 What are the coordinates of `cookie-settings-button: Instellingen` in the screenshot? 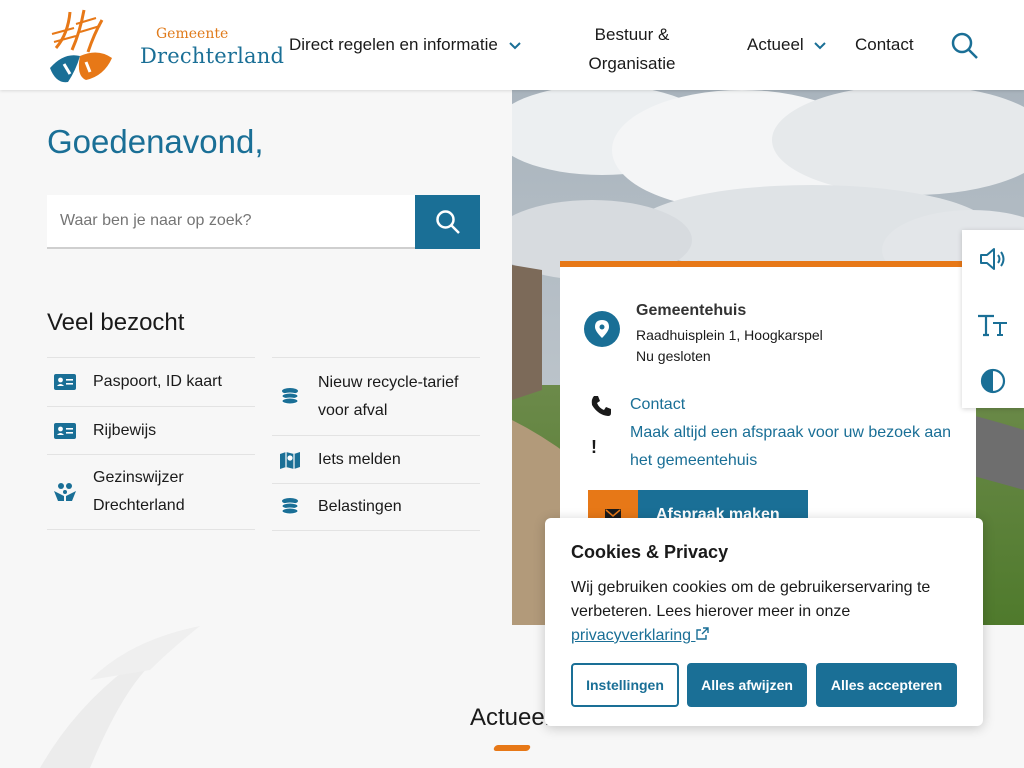 It's located at (625, 685).